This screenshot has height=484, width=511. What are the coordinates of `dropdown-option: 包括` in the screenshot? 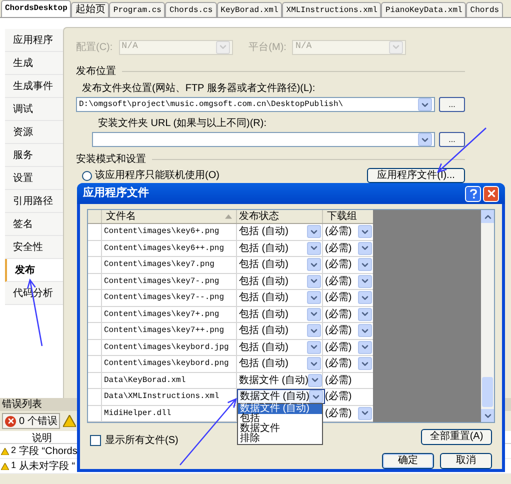 It's located at (280, 419).